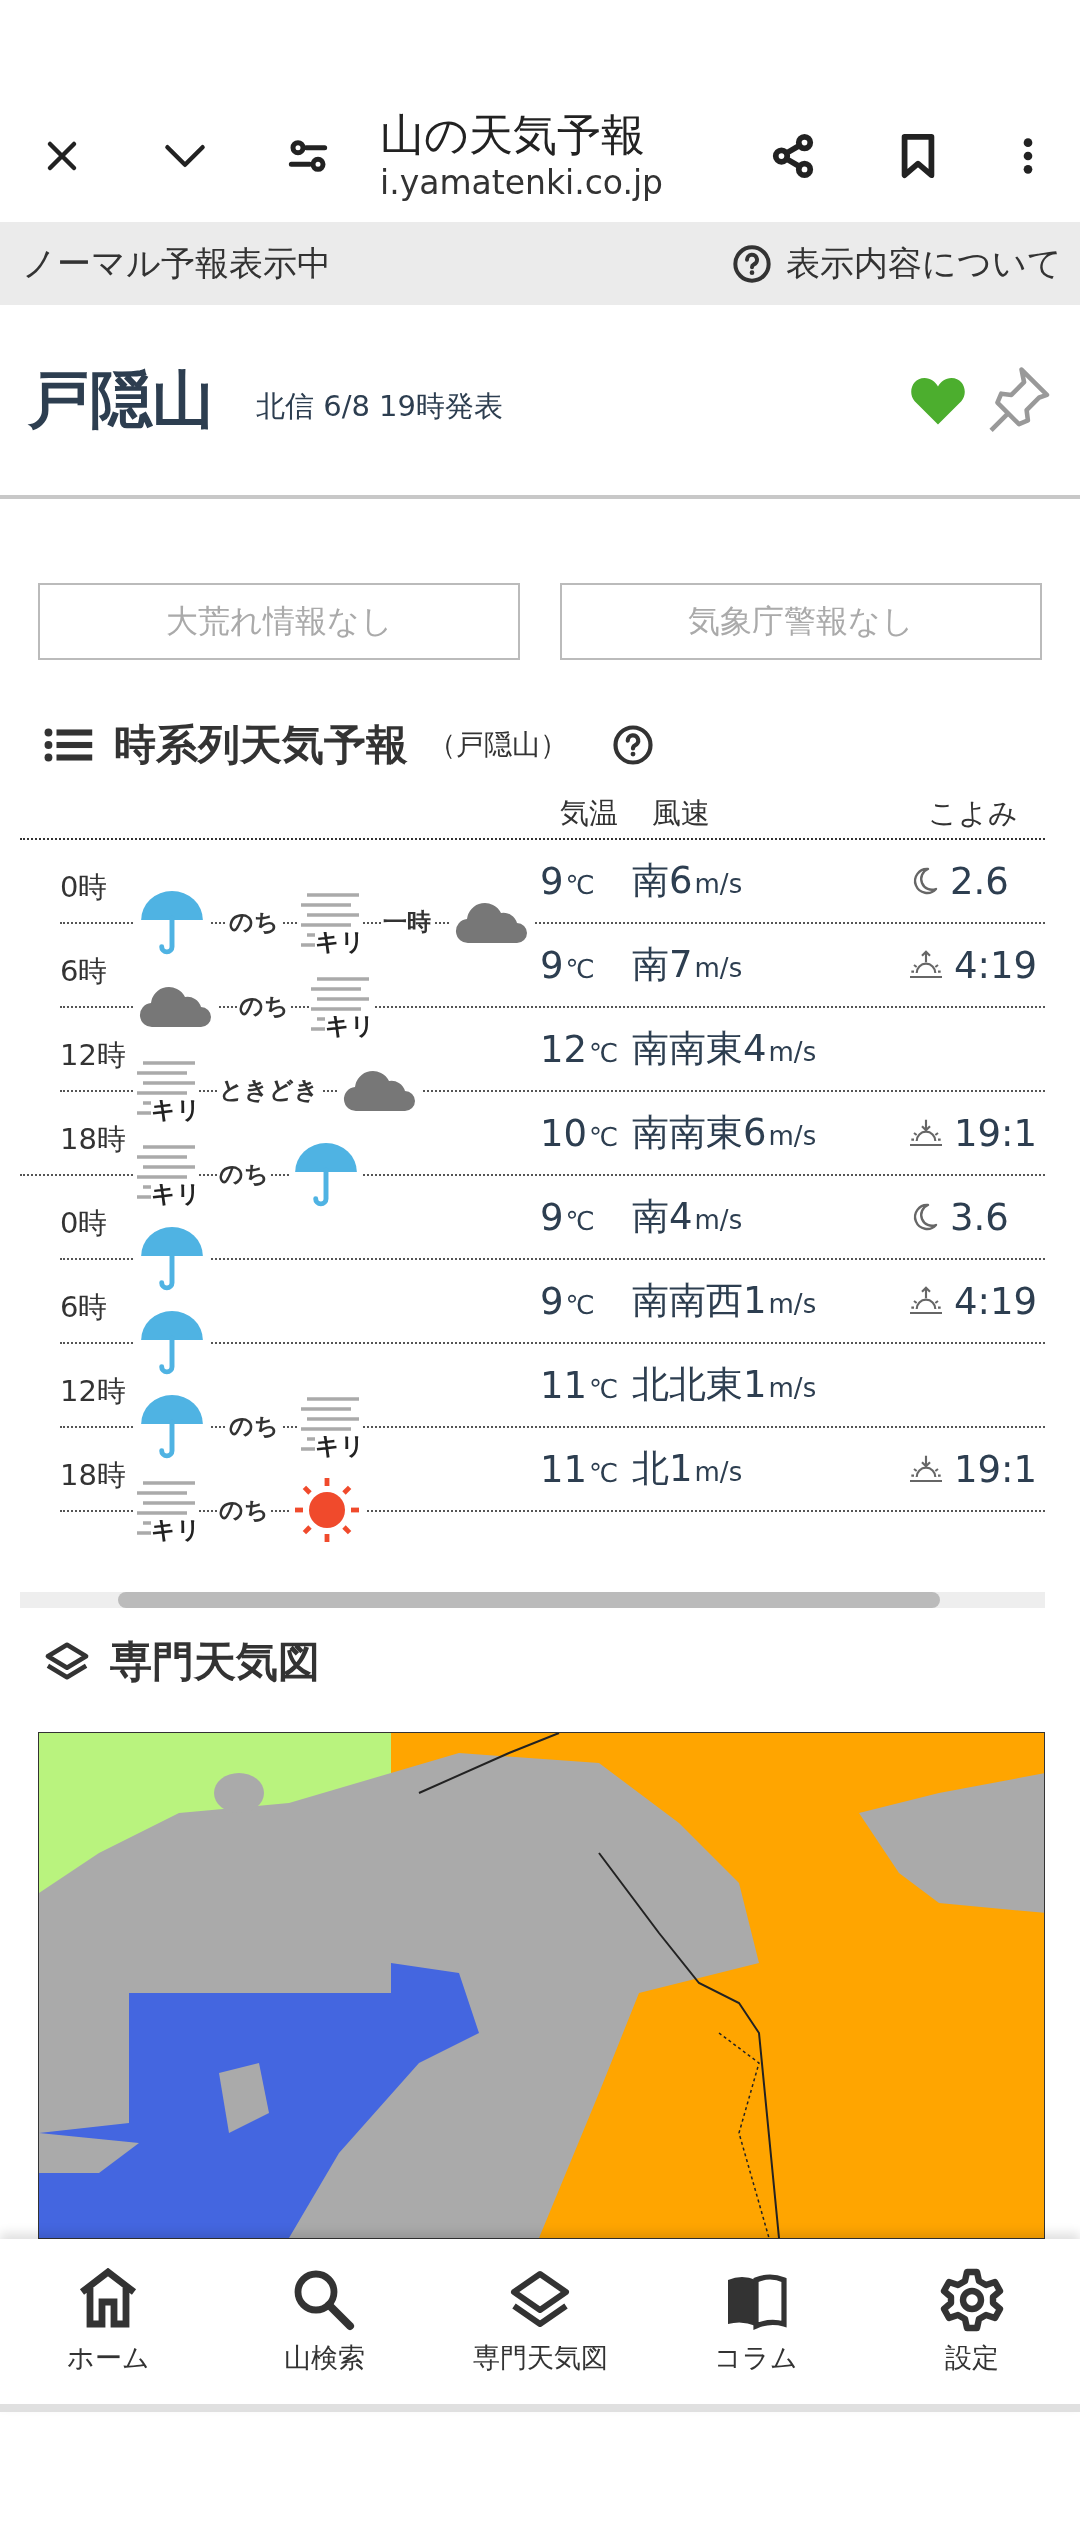 The image size is (1080, 2522). I want to click on column-header: 風速, so click(681, 813).